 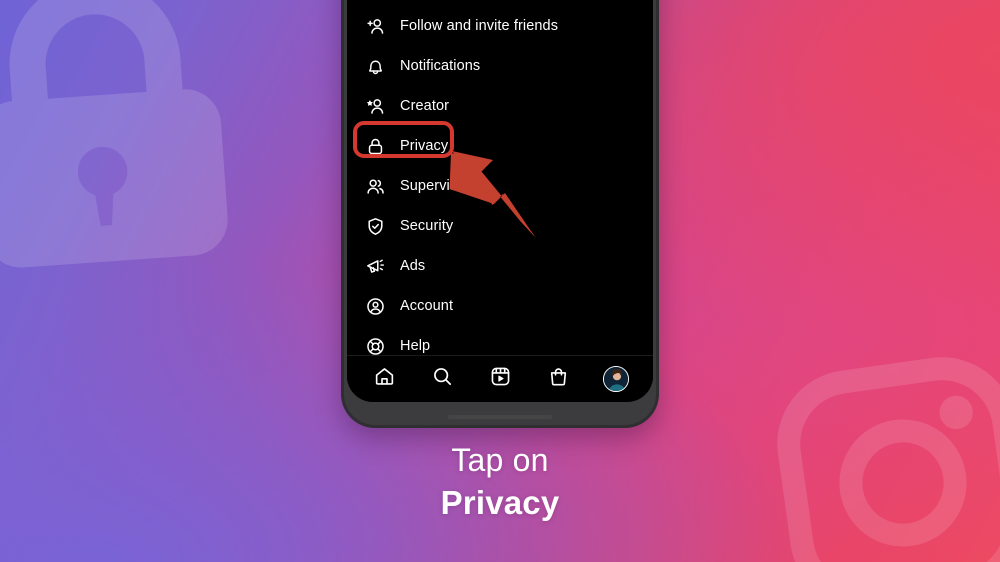 I want to click on menu-item-creator: Creator, so click(x=500, y=106).